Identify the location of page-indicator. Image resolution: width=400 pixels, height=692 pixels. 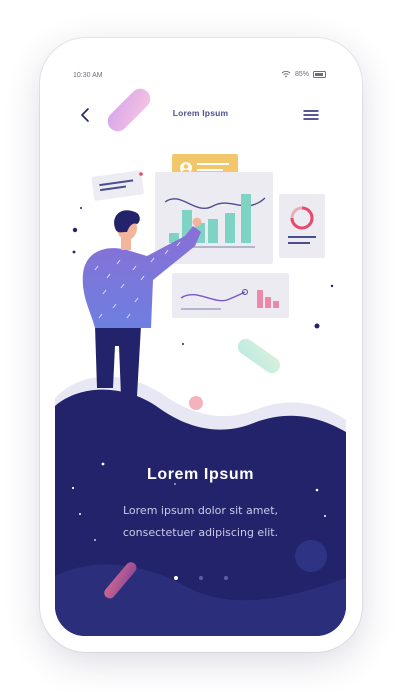
(200, 578).